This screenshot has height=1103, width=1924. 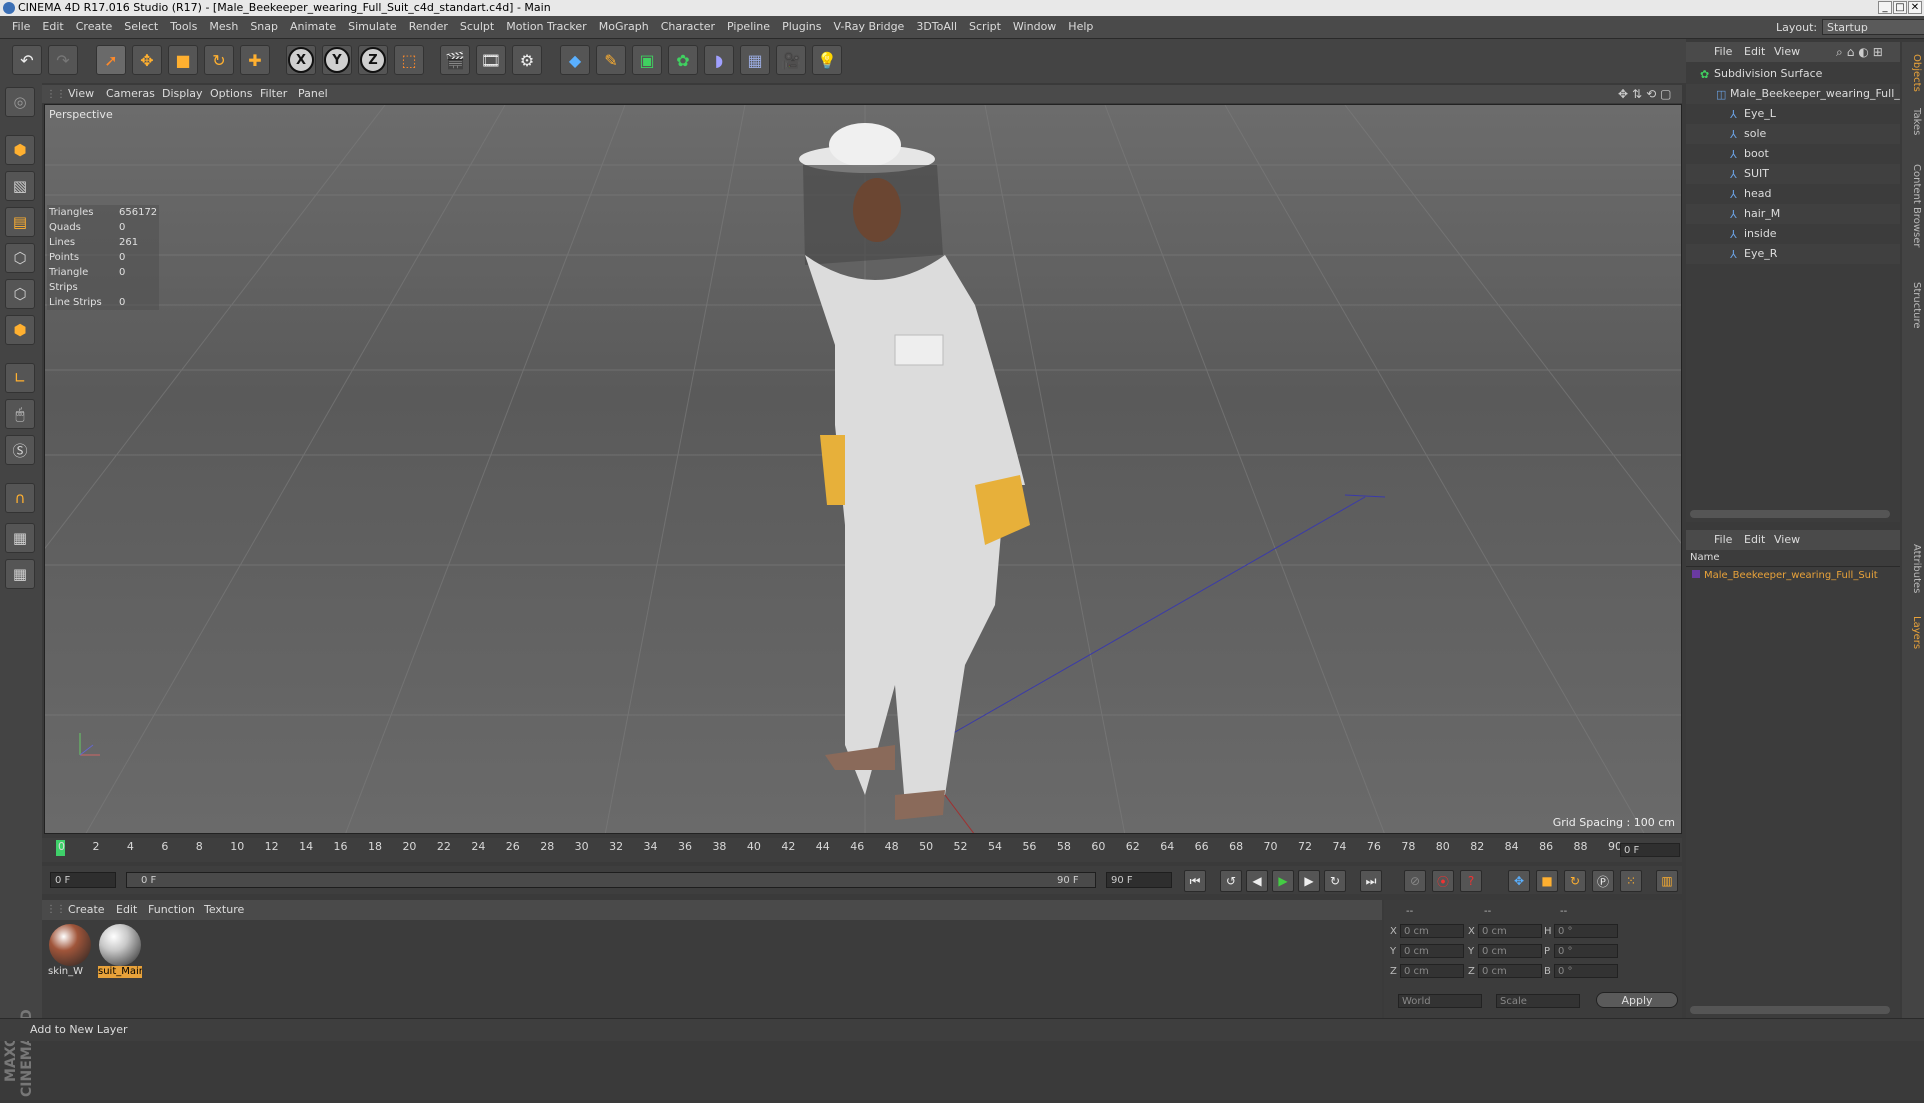 What do you see at coordinates (52, 27) in the screenshot?
I see `menu-edit: Edit` at bounding box center [52, 27].